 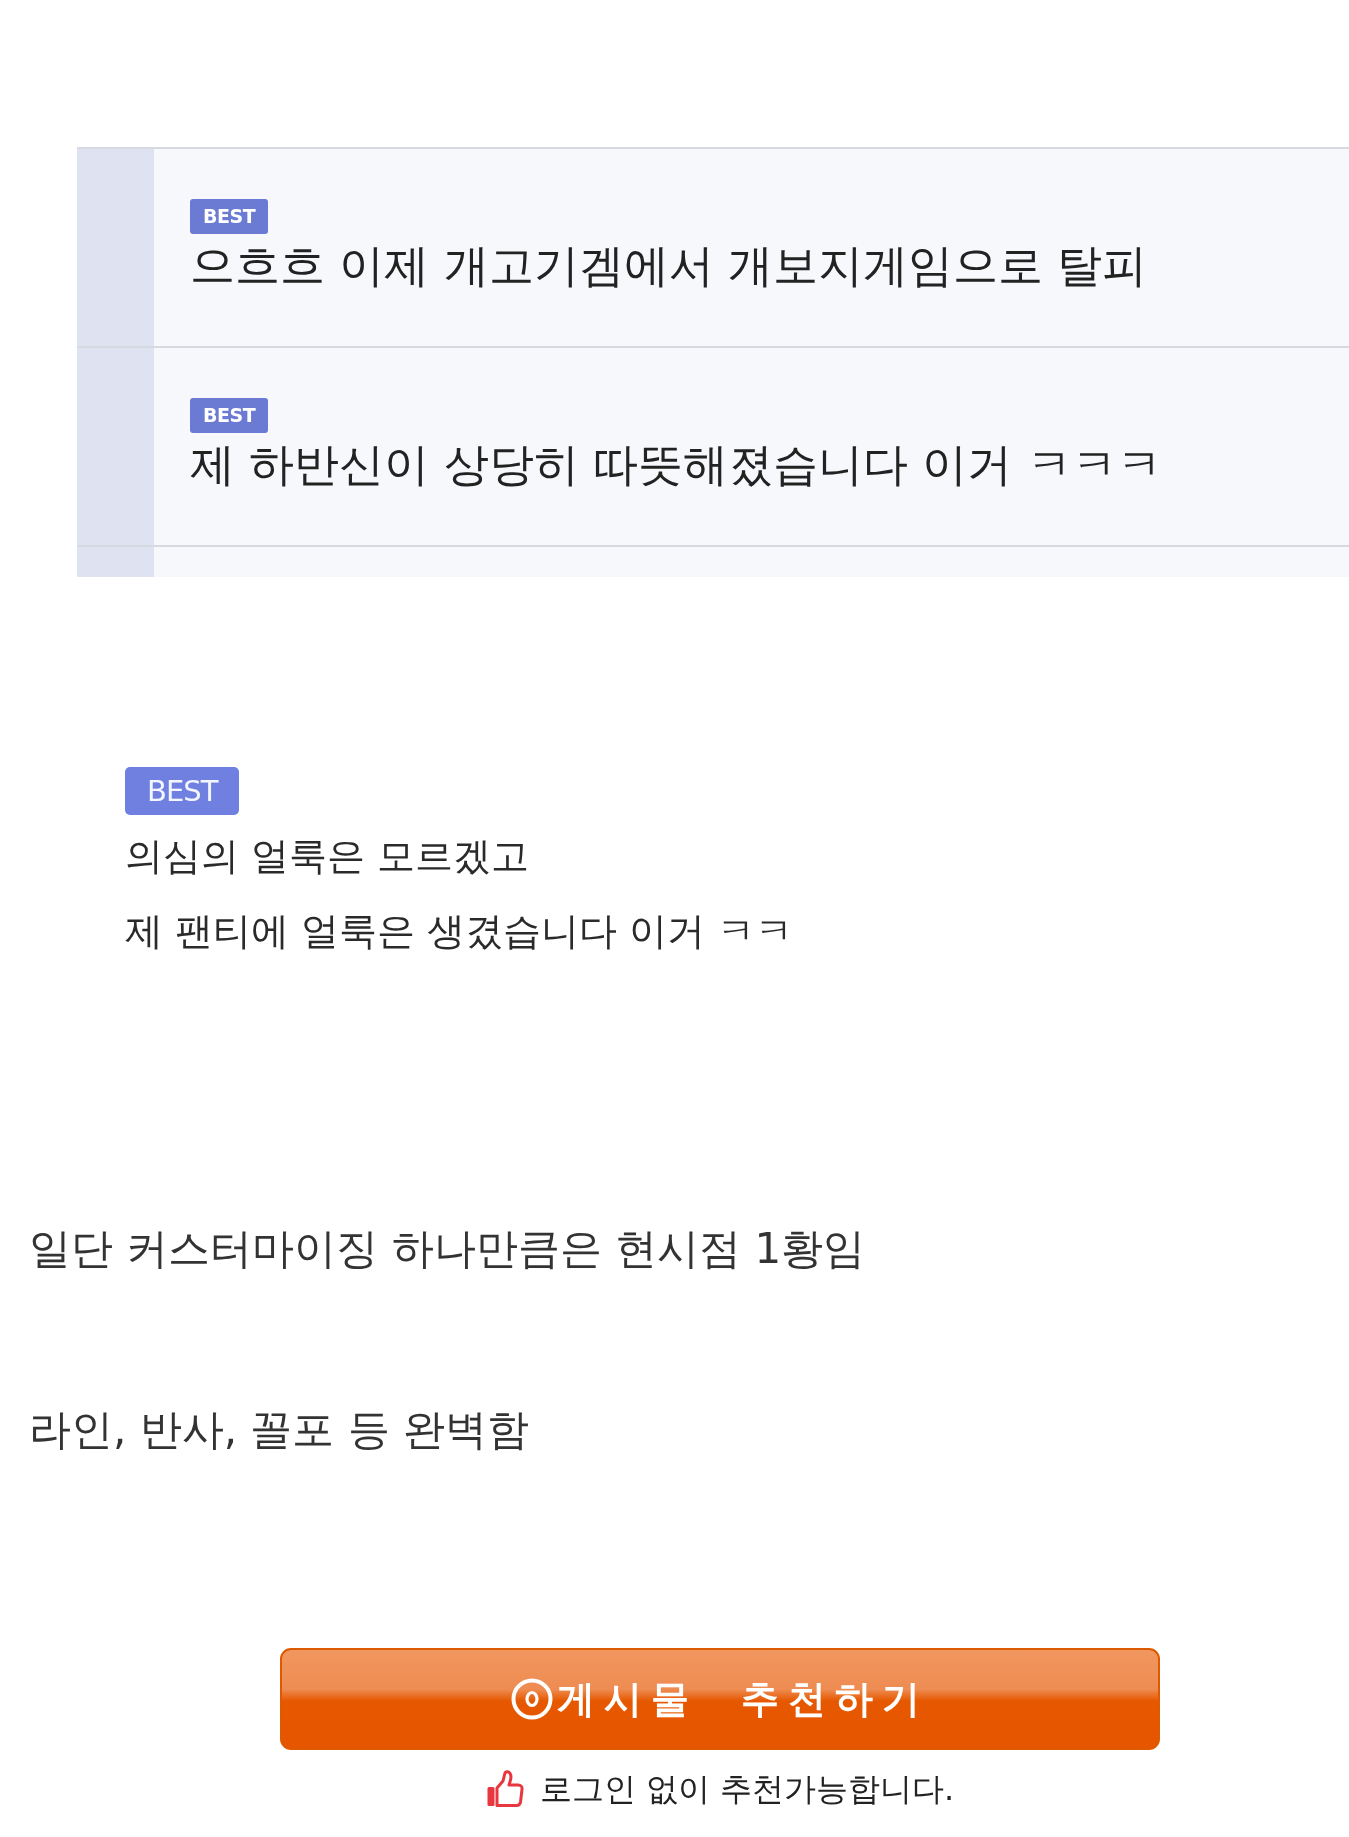 What do you see at coordinates (720, 1699) in the screenshot?
I see `recommend-button: 게시물 추천하기` at bounding box center [720, 1699].